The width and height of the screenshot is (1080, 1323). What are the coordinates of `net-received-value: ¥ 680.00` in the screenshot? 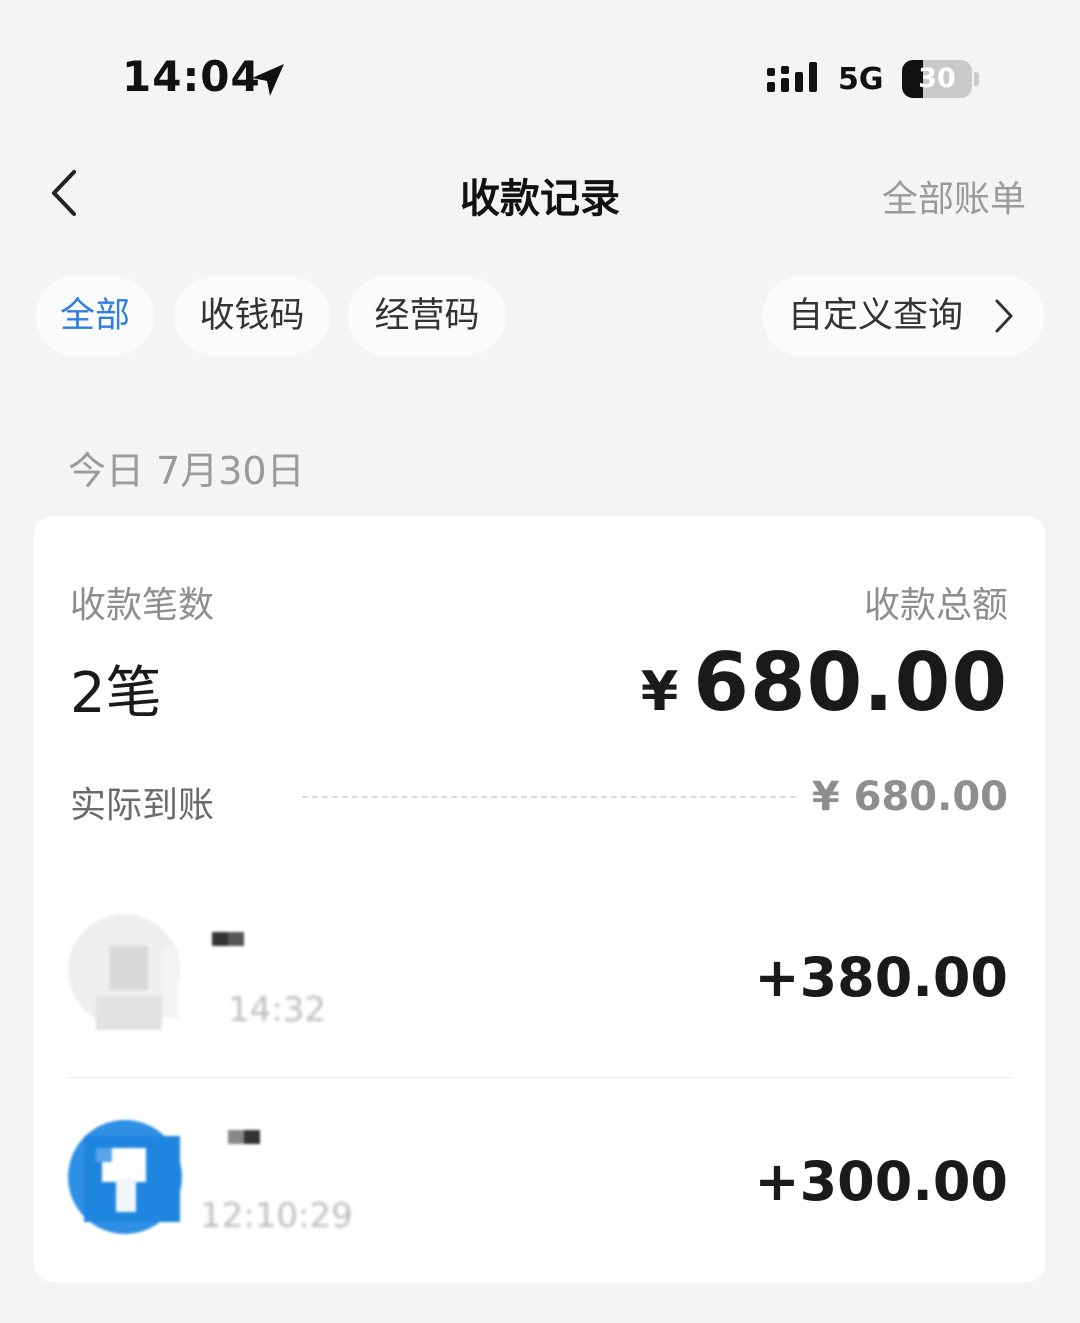 It's located at (909, 797).